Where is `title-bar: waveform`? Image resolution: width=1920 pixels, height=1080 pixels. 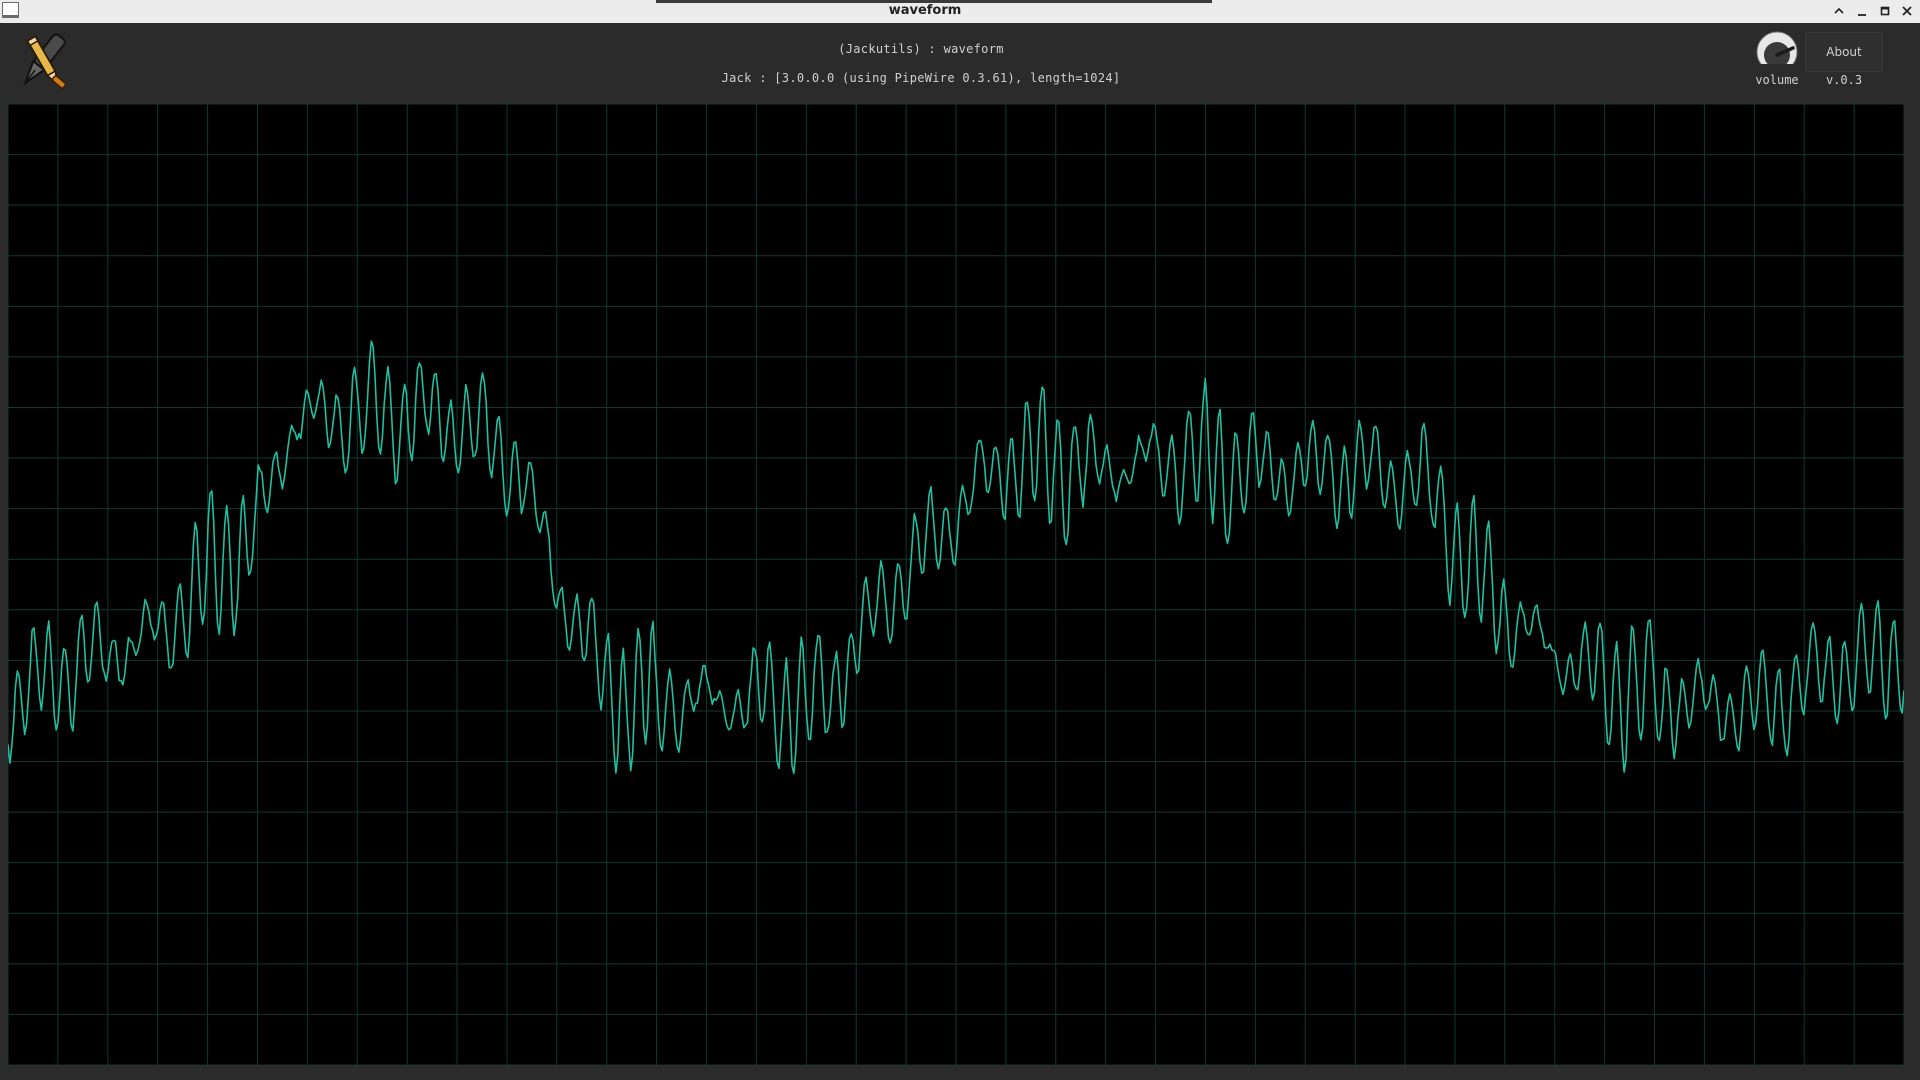
title-bar: waveform is located at coordinates (960, 12).